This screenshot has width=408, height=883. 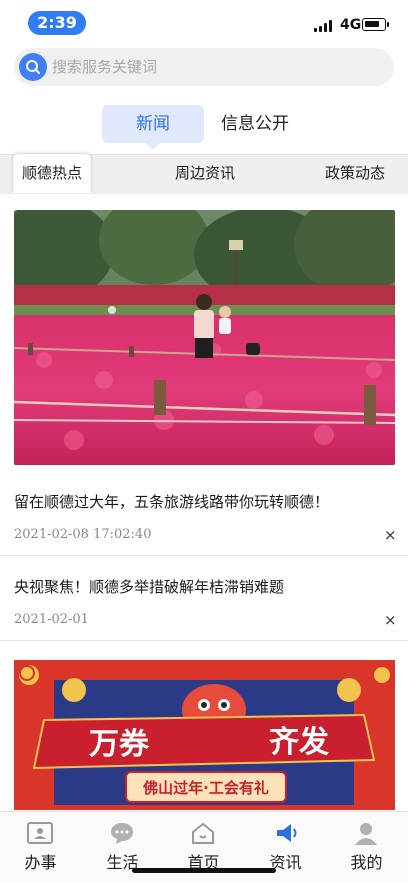 I want to click on home-icon, so click(x=203, y=833).